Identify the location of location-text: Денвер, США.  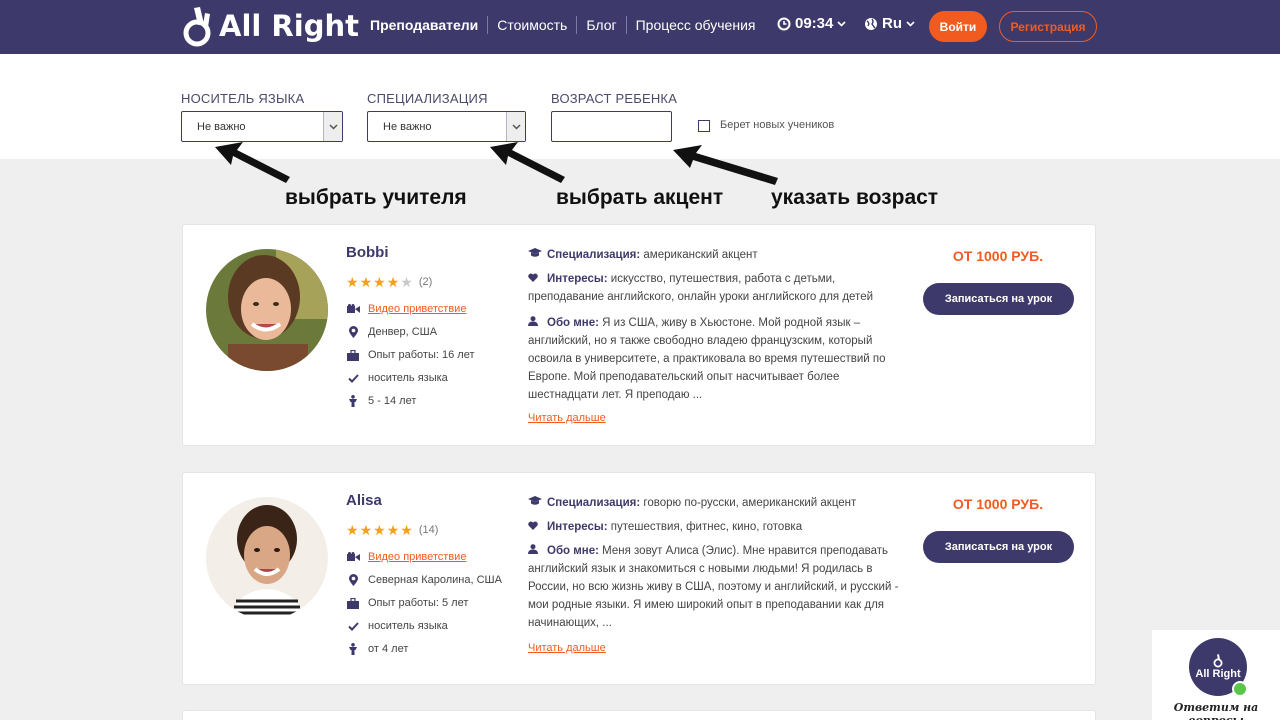
(403, 332).